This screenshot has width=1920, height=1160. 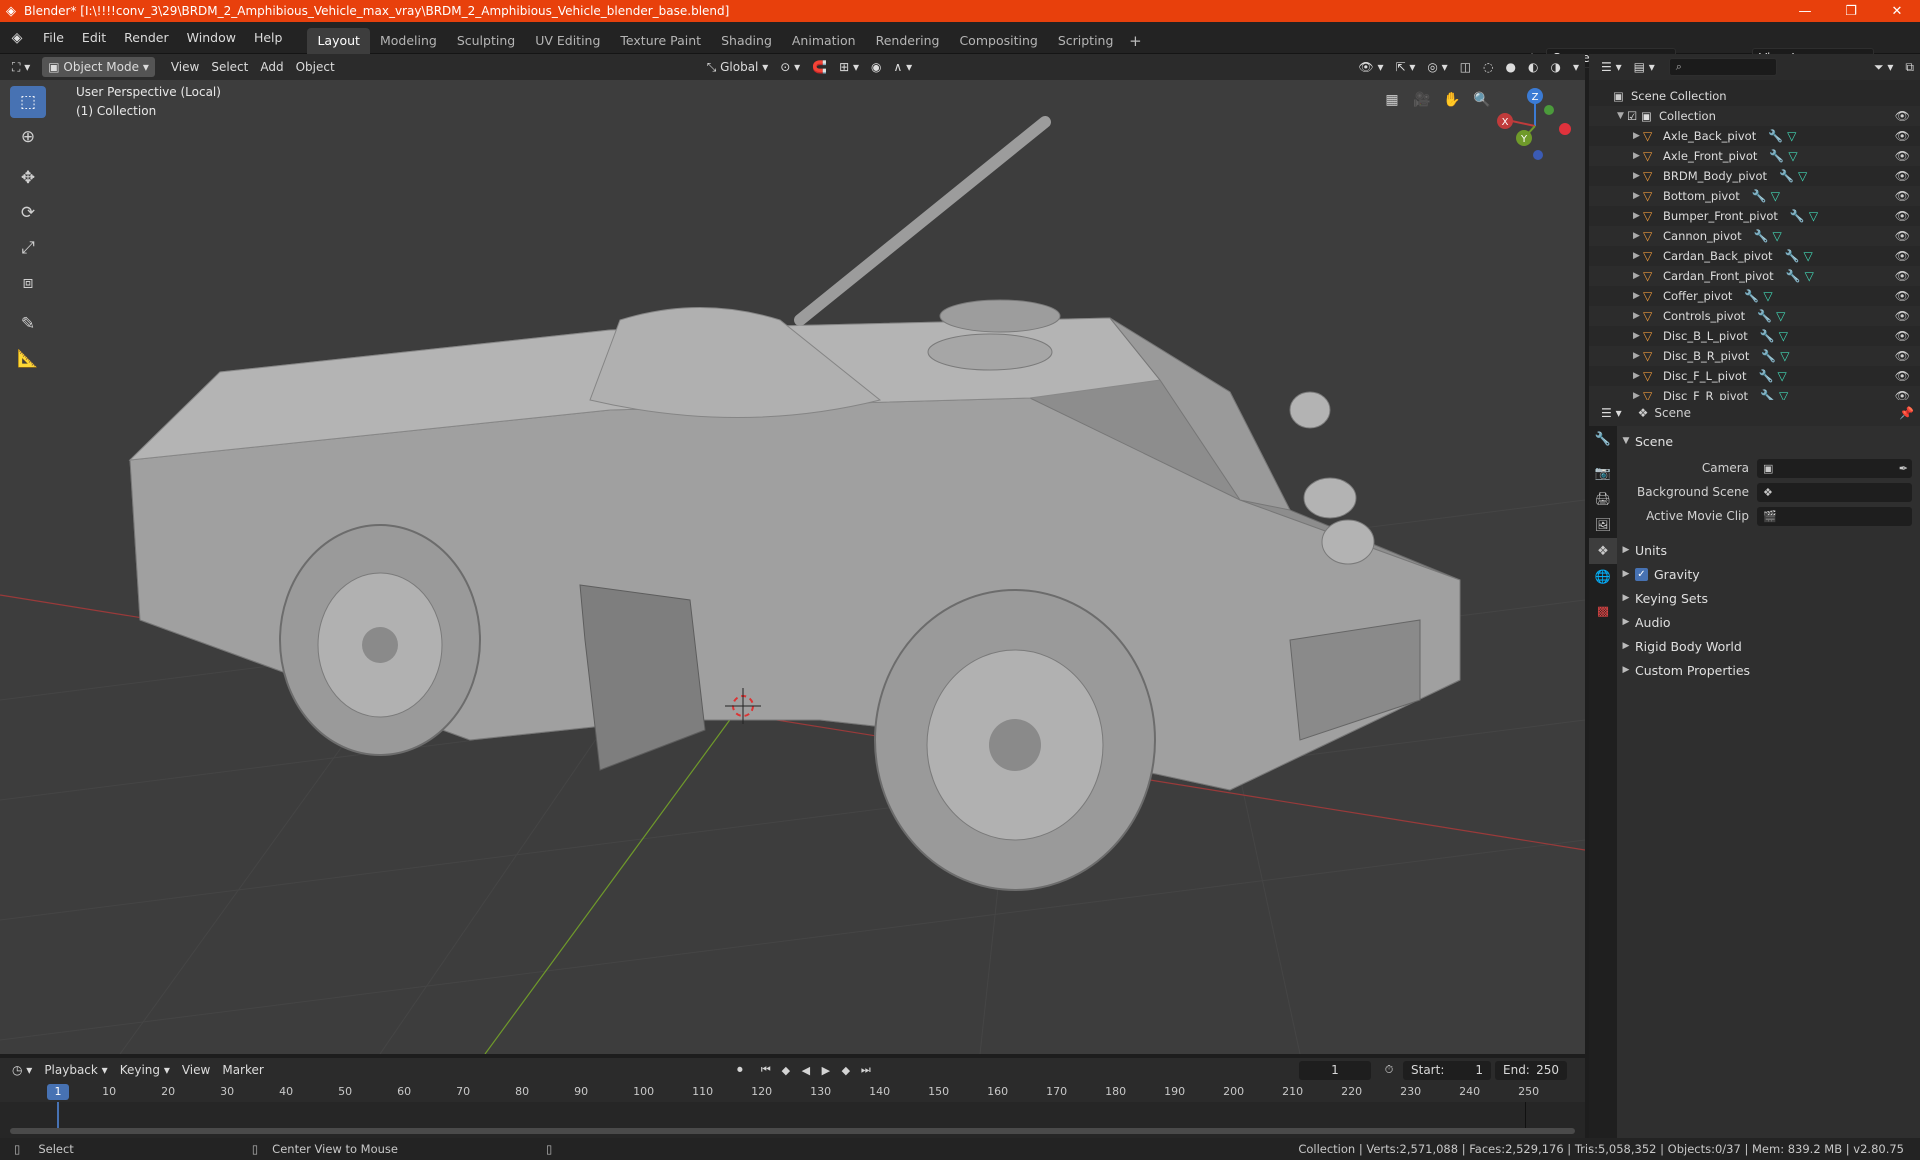 What do you see at coordinates (824, 41) in the screenshot?
I see `tab-animation: Animation` at bounding box center [824, 41].